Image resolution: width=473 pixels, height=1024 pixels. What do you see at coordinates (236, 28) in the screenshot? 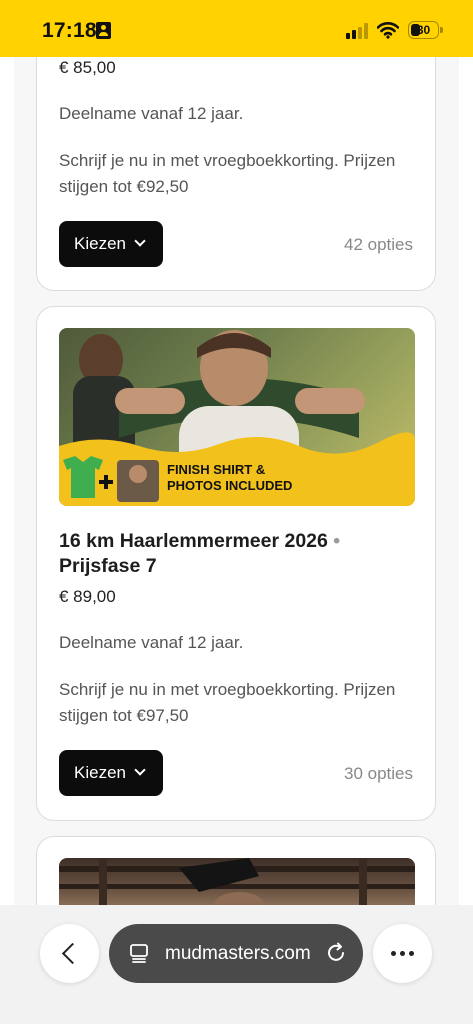
I see `status-bar: 17:18 30` at bounding box center [236, 28].